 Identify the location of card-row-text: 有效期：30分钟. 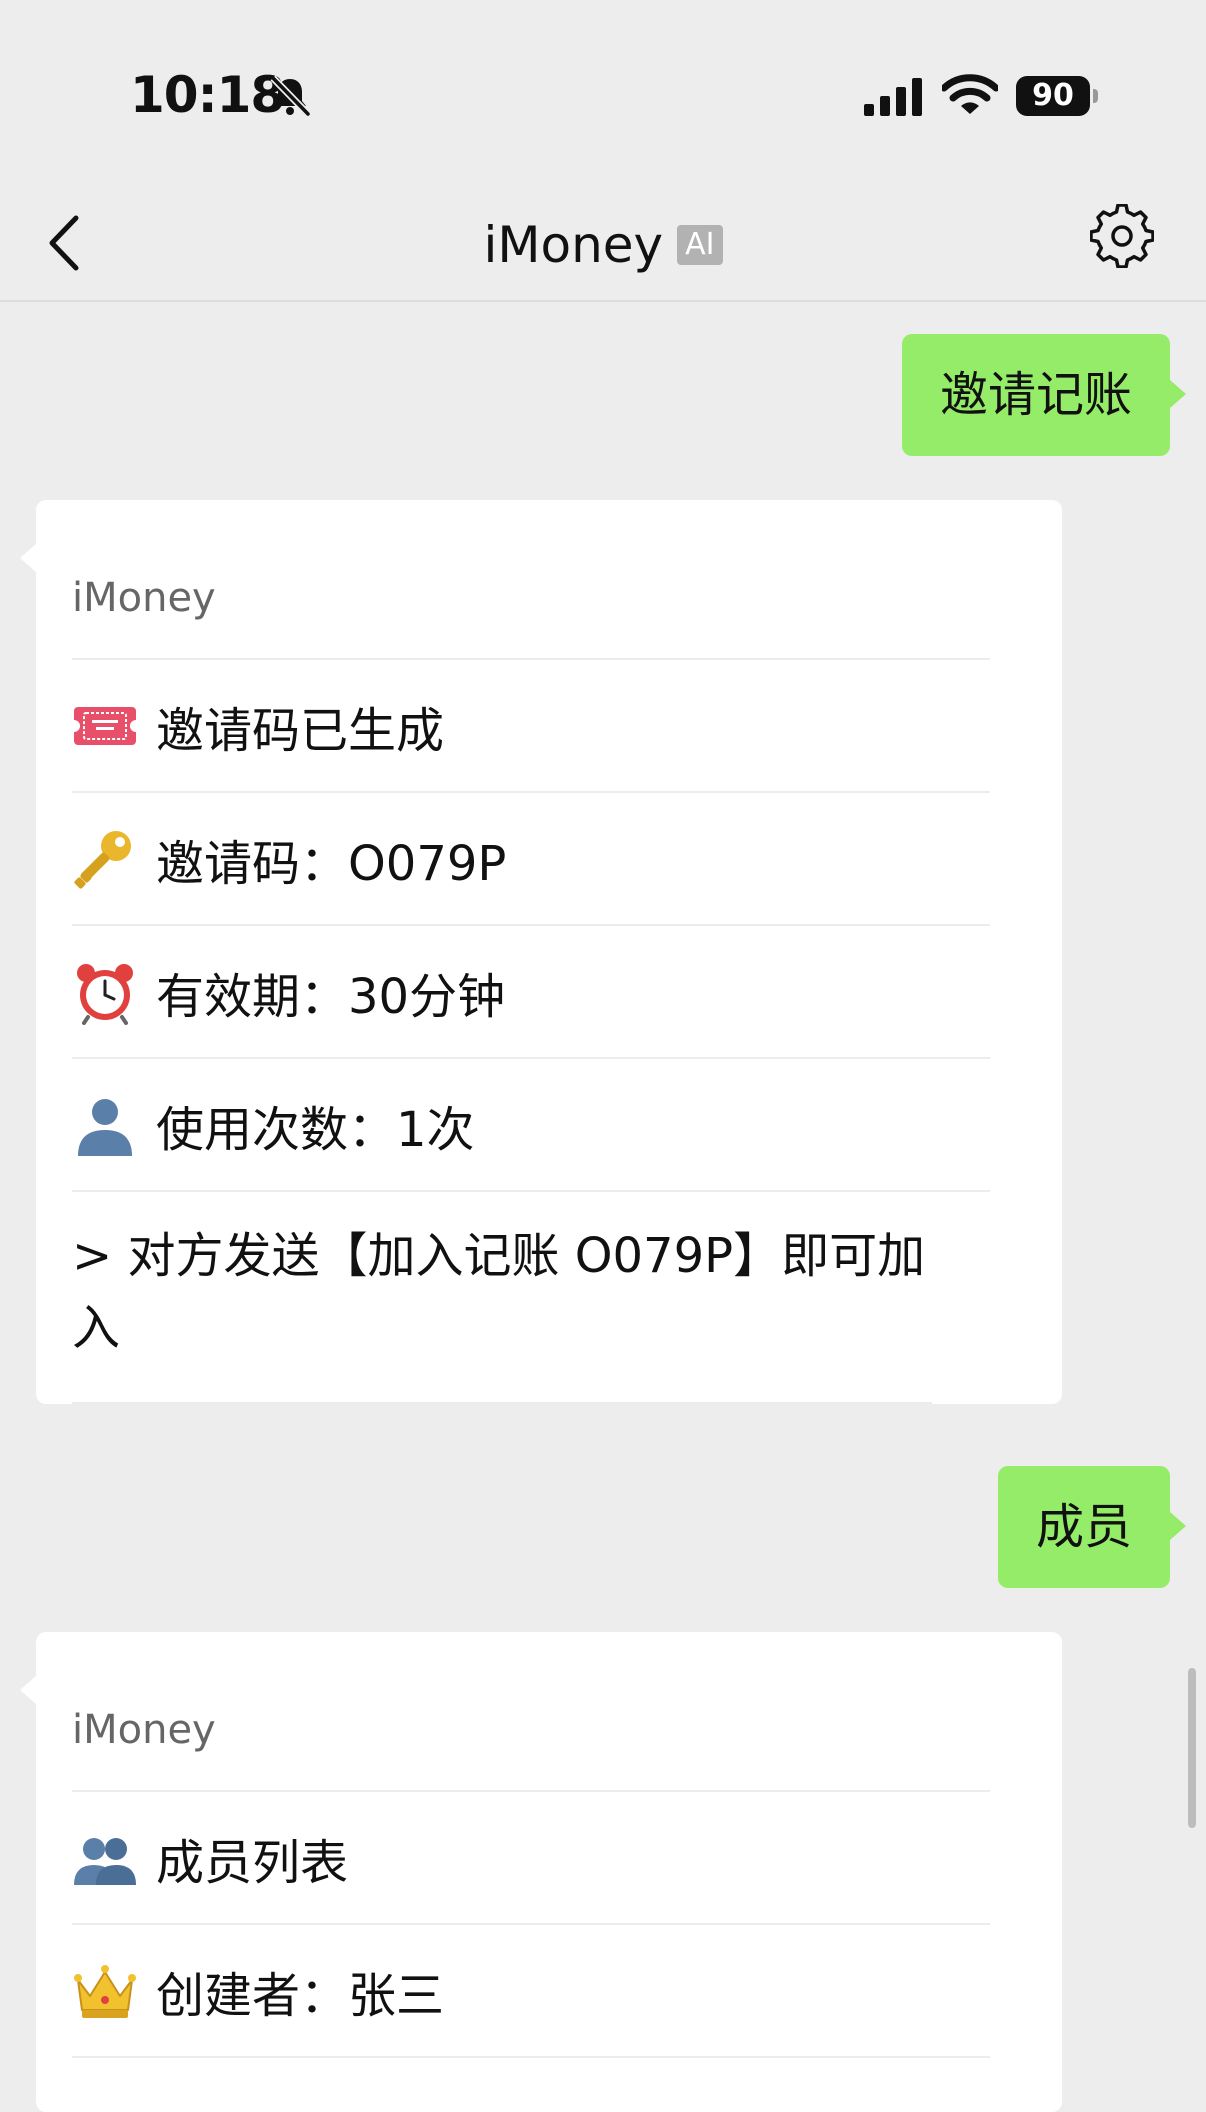
(331, 996).